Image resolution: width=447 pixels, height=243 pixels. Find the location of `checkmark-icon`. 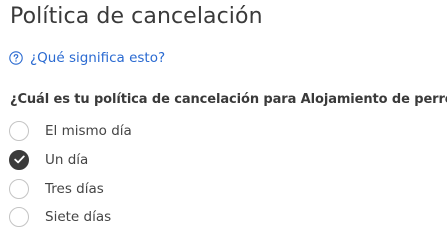

checkmark-icon is located at coordinates (19, 159).